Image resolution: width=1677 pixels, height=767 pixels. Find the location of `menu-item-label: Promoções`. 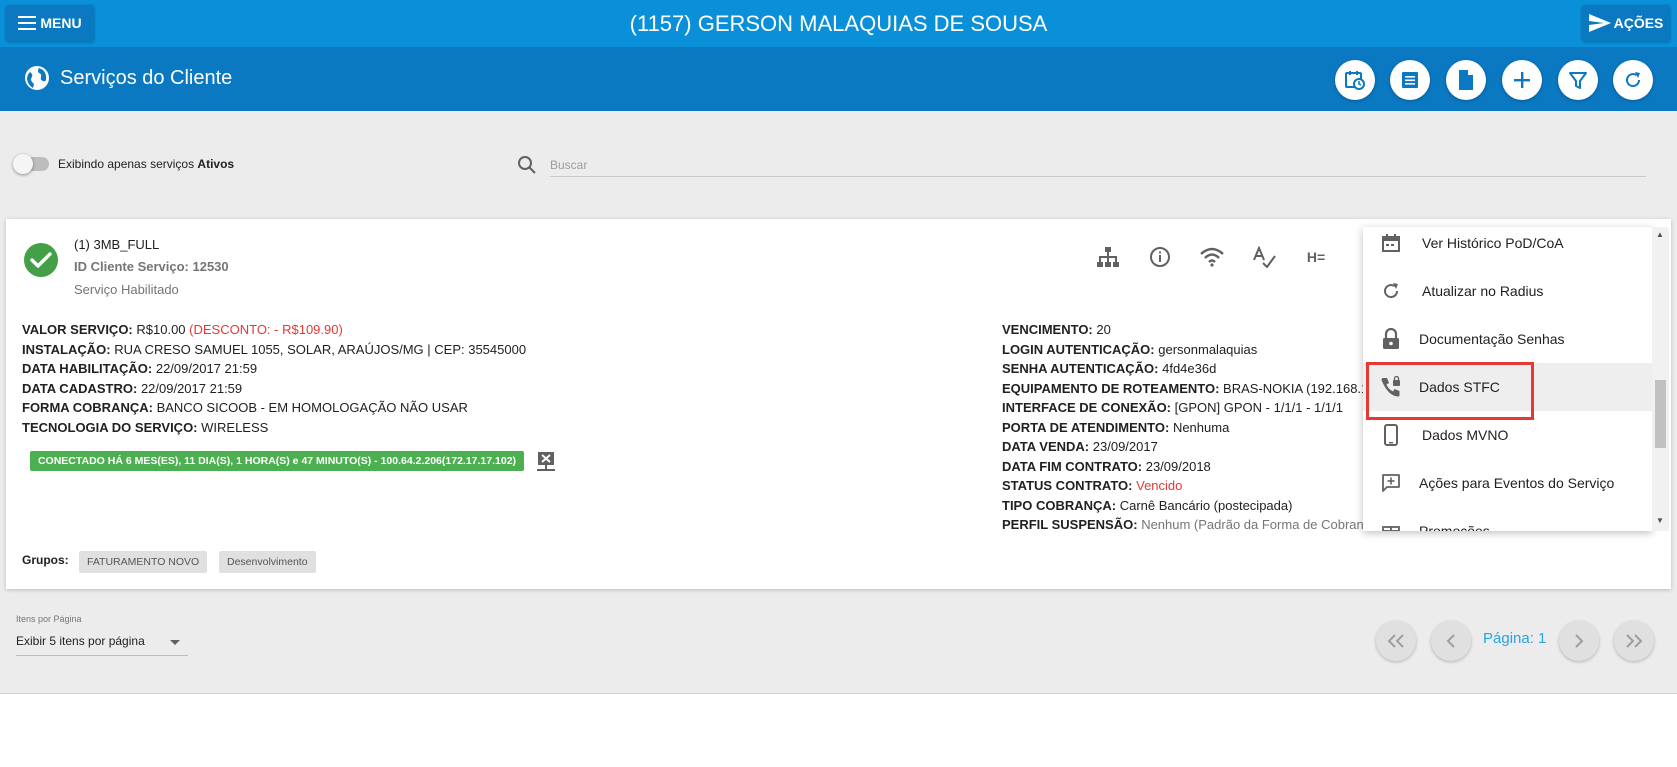

menu-item-label: Promoções is located at coordinates (1454, 527).